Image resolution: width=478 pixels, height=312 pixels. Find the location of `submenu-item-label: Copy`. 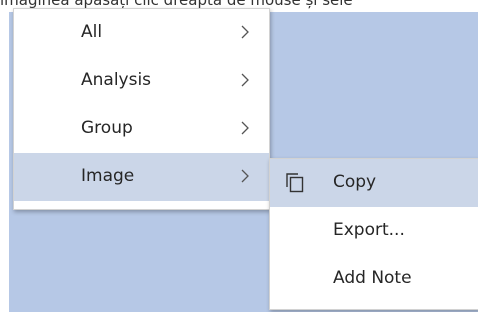

submenu-item-label: Copy is located at coordinates (355, 182).